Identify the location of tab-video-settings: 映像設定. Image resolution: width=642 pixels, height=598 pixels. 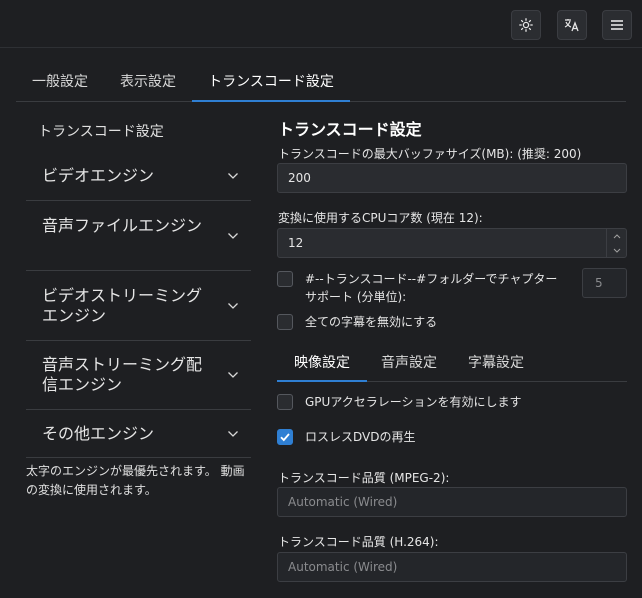
(322, 364).